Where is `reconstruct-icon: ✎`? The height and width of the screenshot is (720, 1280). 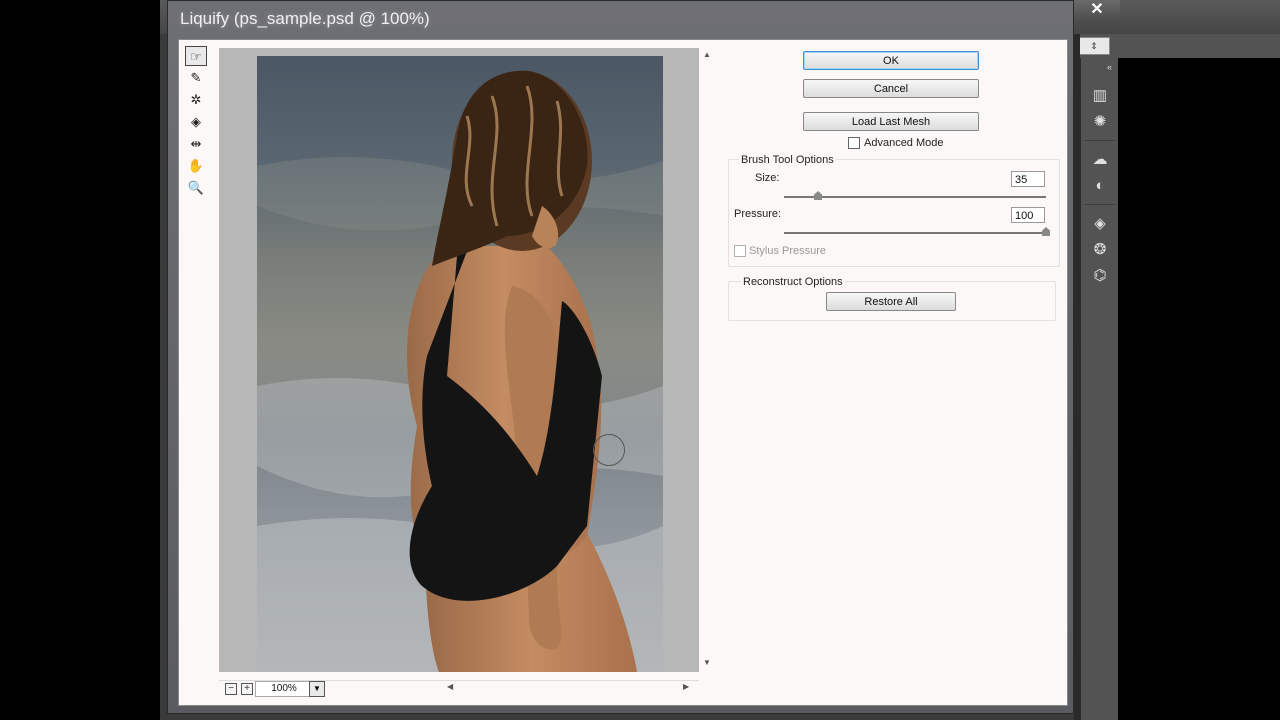
reconstruct-icon: ✎ is located at coordinates (196, 77).